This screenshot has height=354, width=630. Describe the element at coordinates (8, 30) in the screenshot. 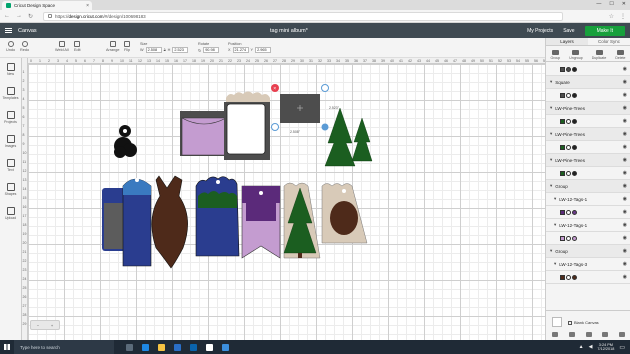

I see `hamburger-menu-icon` at that location.